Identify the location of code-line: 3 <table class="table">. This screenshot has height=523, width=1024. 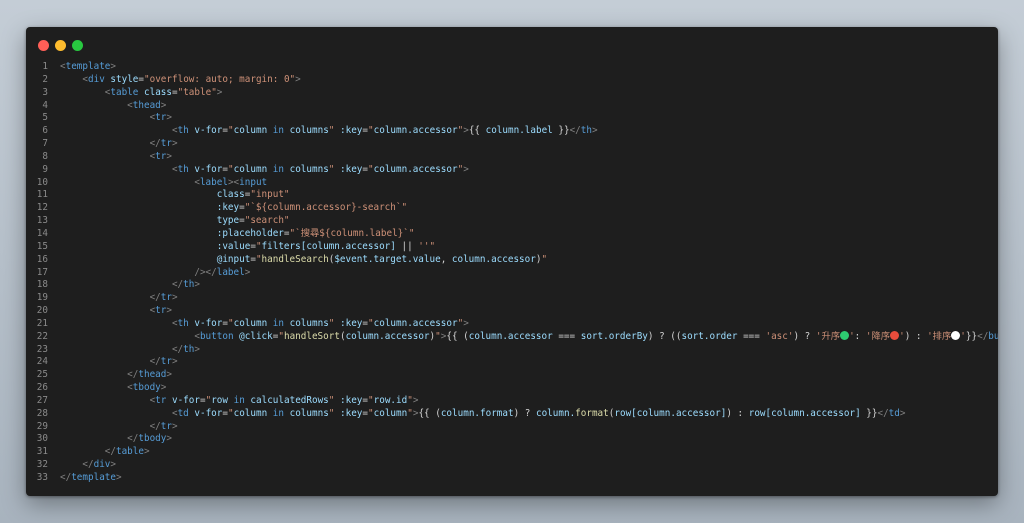
(512, 93).